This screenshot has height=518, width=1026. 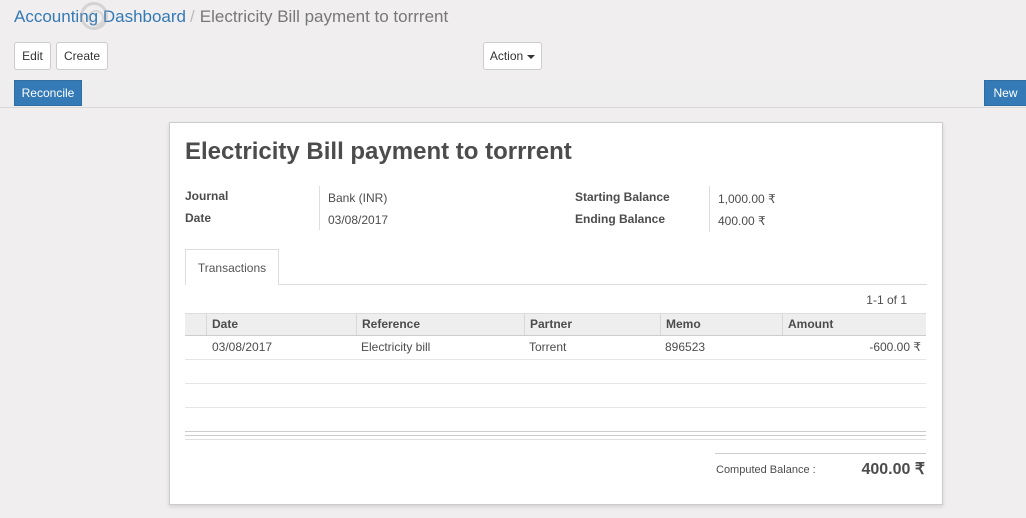 I want to click on column-header-memo: Memo, so click(x=721, y=324).